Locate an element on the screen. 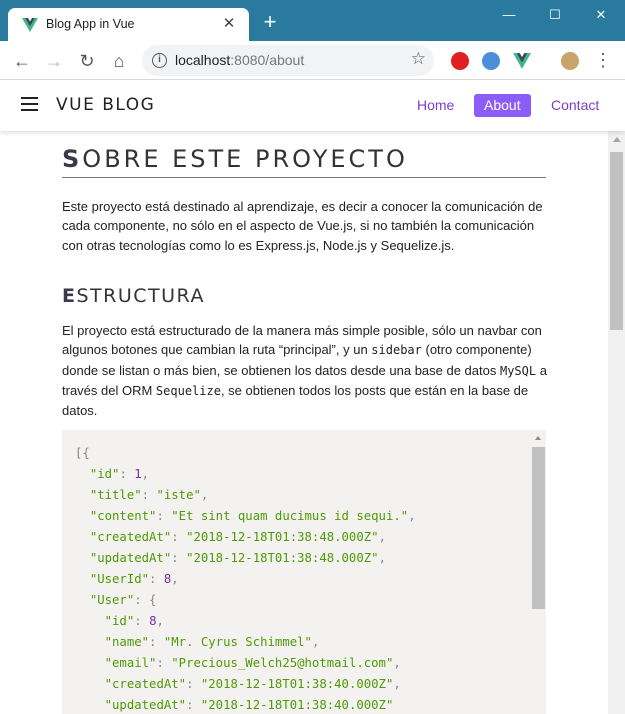 The image size is (625, 714). code-value: "Precious_Welch25@hotmail.com" is located at coordinates (282, 663).